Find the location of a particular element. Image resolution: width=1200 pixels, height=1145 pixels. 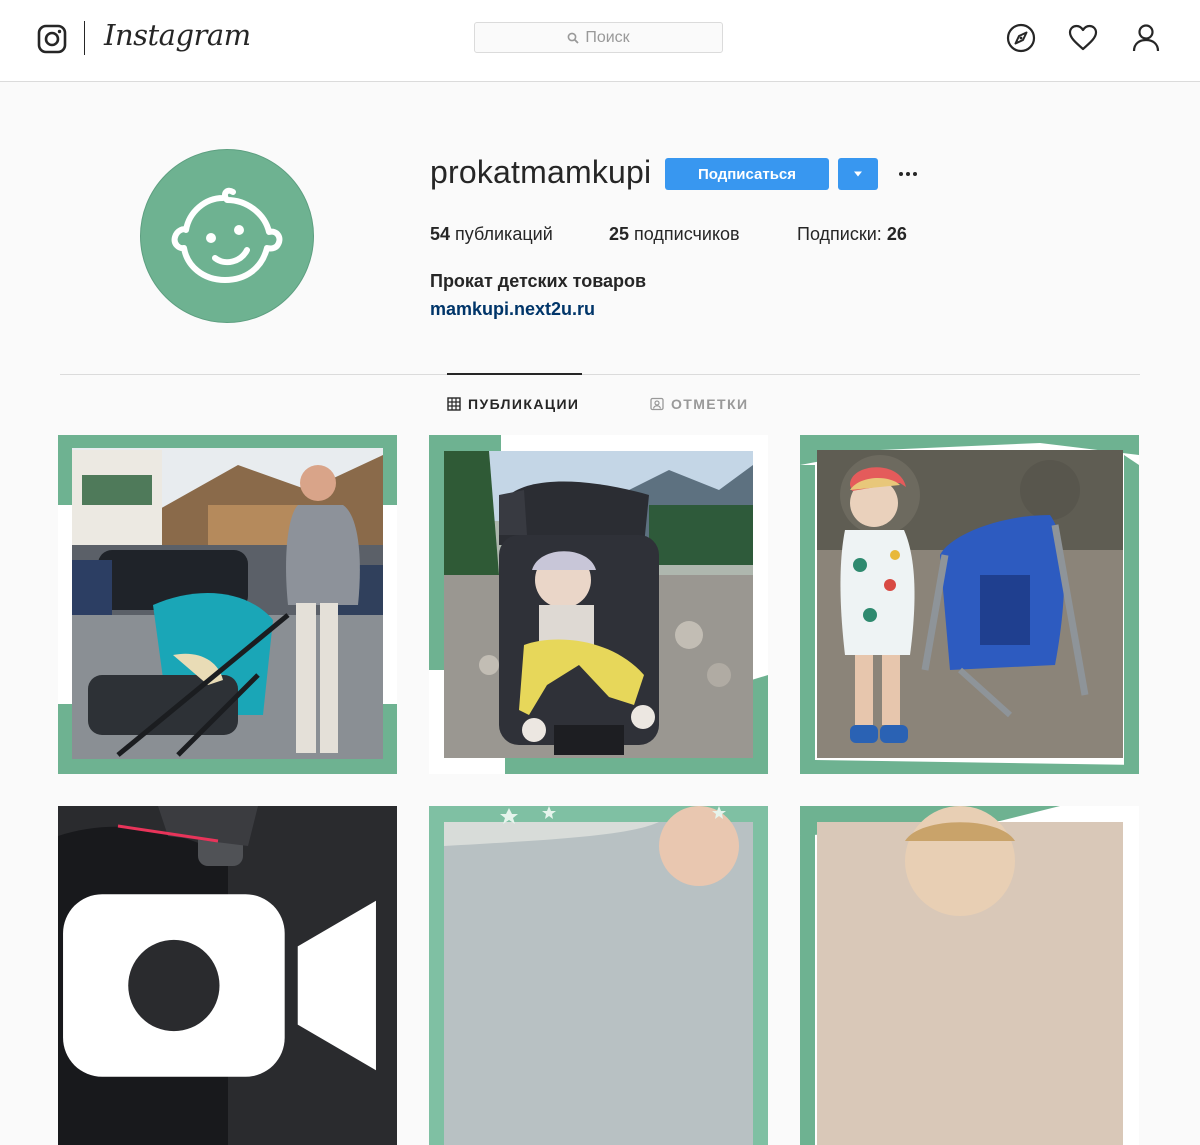

tabs-divider is located at coordinates (600, 374).